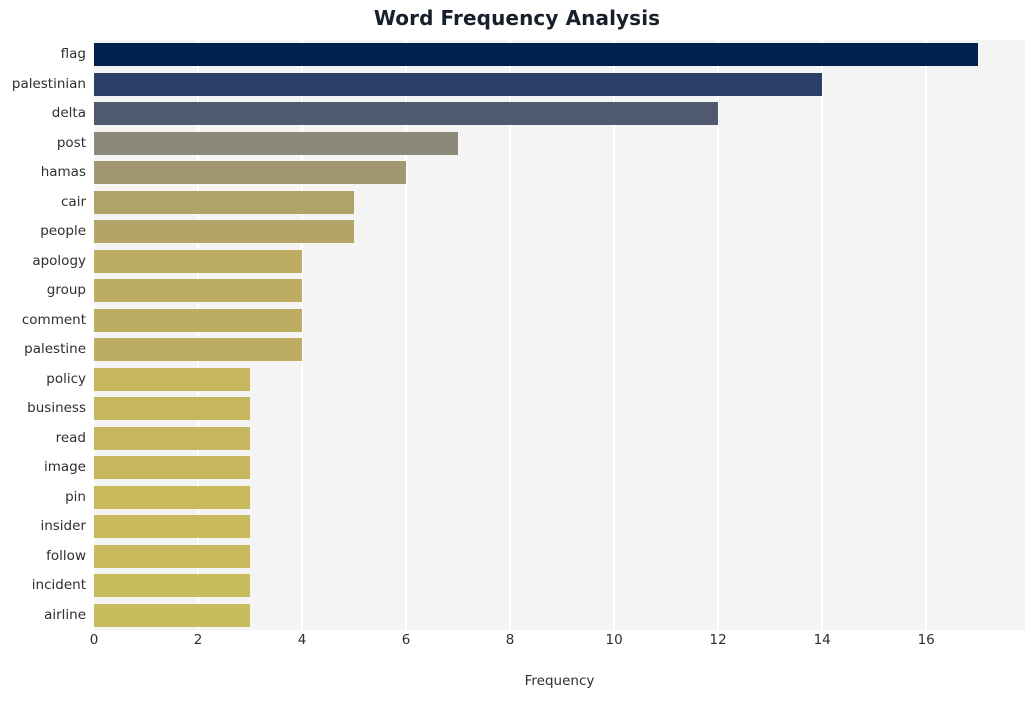 The width and height of the screenshot is (1034, 701). What do you see at coordinates (71, 142) in the screenshot?
I see `y-axis-tick-label: post` at bounding box center [71, 142].